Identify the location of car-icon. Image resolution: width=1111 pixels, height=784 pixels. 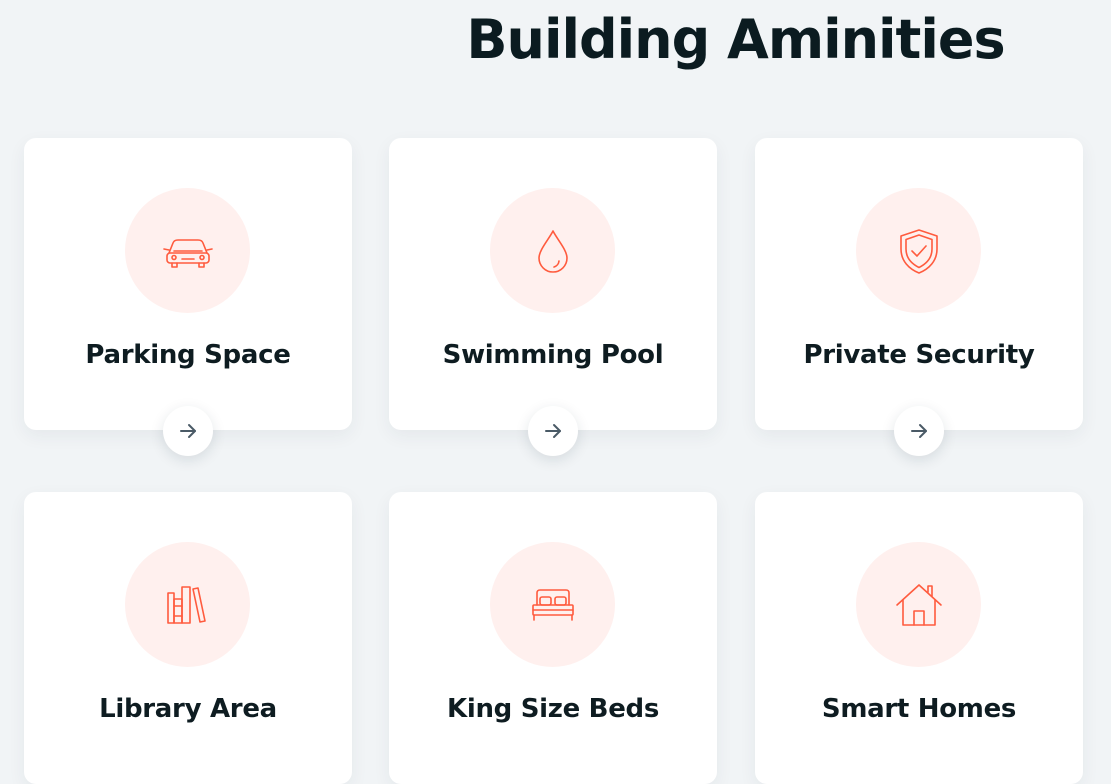
(187, 253).